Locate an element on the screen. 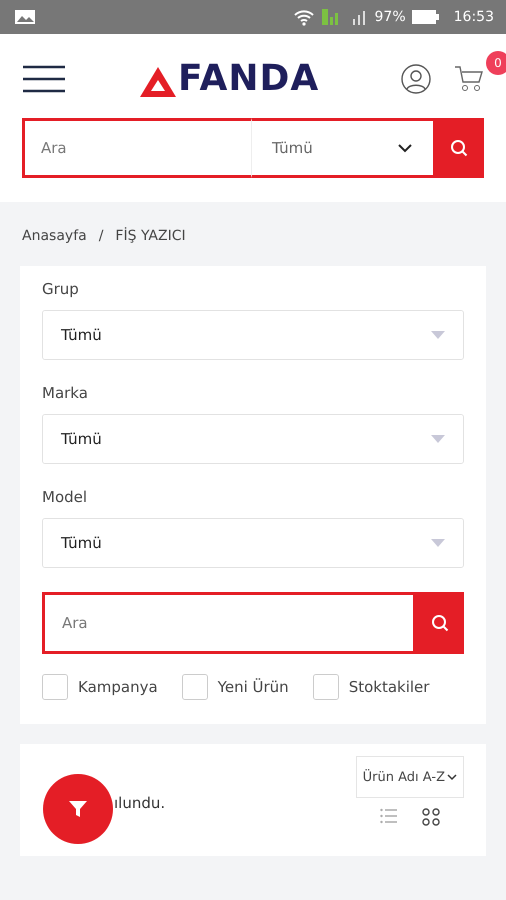 The height and width of the screenshot is (900, 506). category-dropdown: Tümü is located at coordinates (342, 148).